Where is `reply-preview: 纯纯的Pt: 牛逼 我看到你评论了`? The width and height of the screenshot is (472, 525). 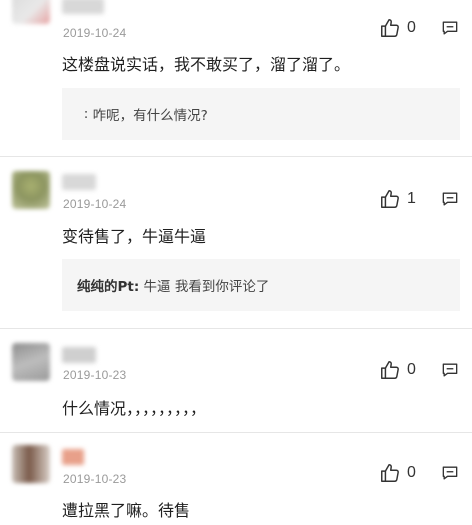 reply-preview: 纯纯的Pt: 牛逼 我看到你评论了 is located at coordinates (261, 285).